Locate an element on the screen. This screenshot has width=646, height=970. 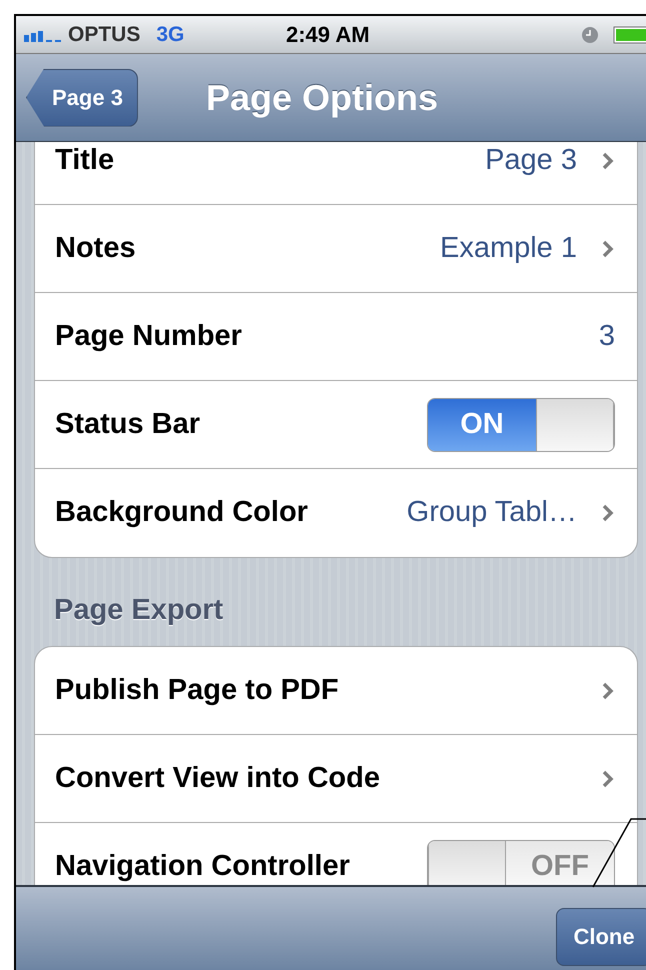
row-label: Notes is located at coordinates (95, 248).